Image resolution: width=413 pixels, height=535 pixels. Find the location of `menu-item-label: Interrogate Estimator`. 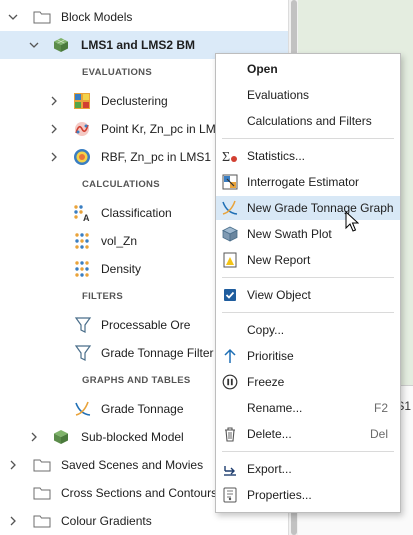

menu-item-label: Interrogate Estimator is located at coordinates (303, 182).